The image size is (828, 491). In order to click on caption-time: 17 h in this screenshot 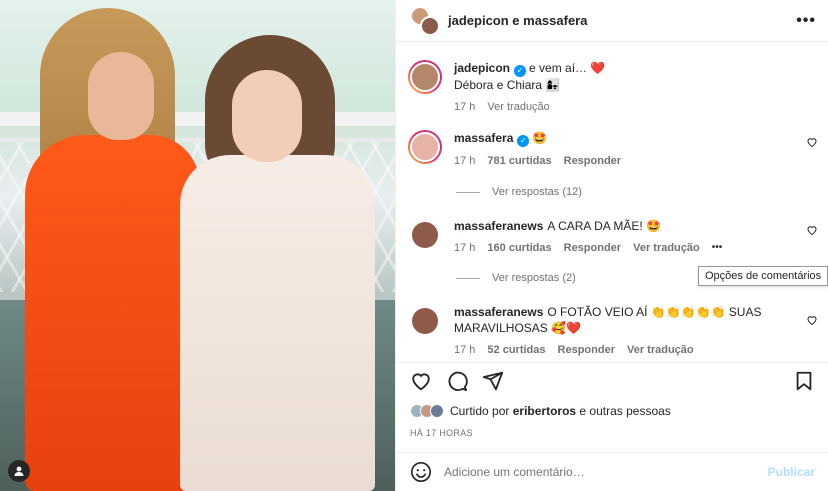, I will do `click(464, 107)`.